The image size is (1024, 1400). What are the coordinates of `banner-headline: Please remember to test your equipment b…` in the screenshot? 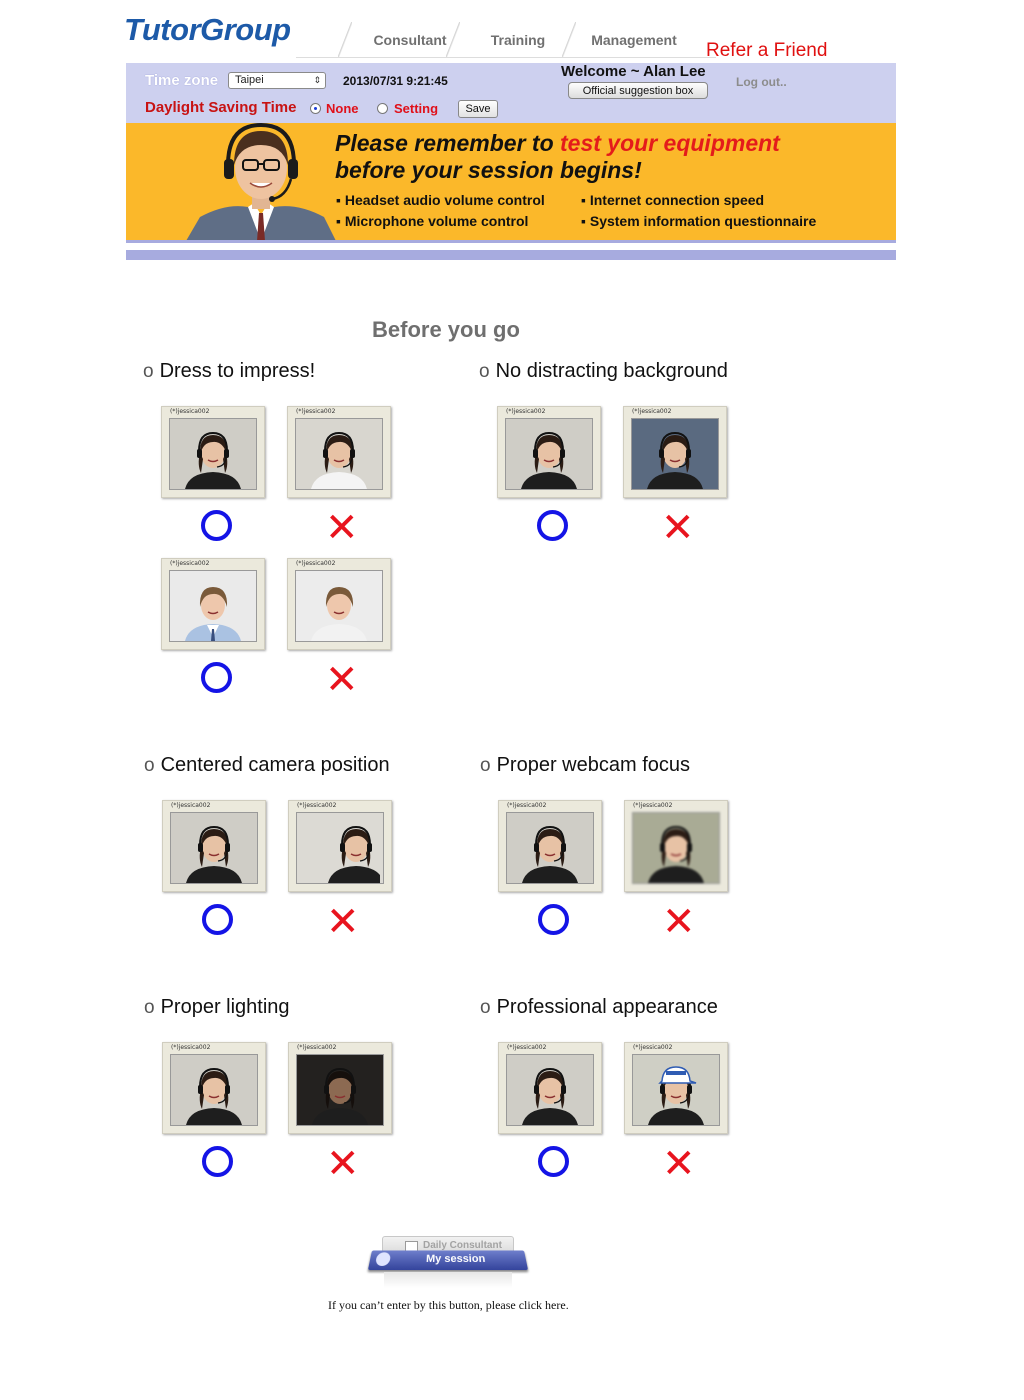 It's located at (557, 157).